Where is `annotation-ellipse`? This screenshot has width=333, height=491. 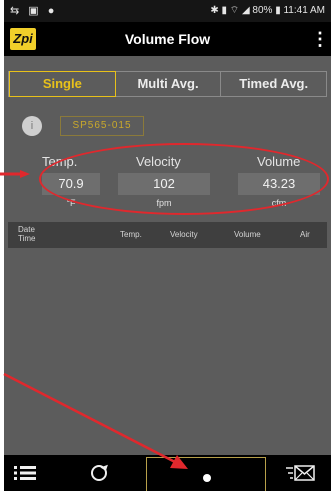
annotation-ellipse is located at coordinates (184, 179).